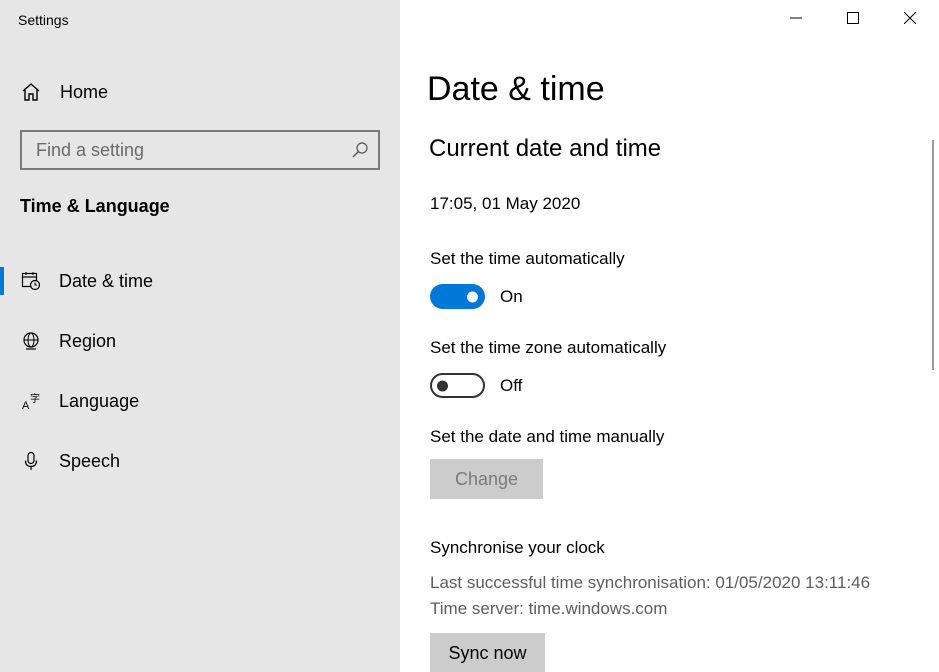  Describe the element at coordinates (516, 89) in the screenshot. I see `page-title: Date & time` at that location.